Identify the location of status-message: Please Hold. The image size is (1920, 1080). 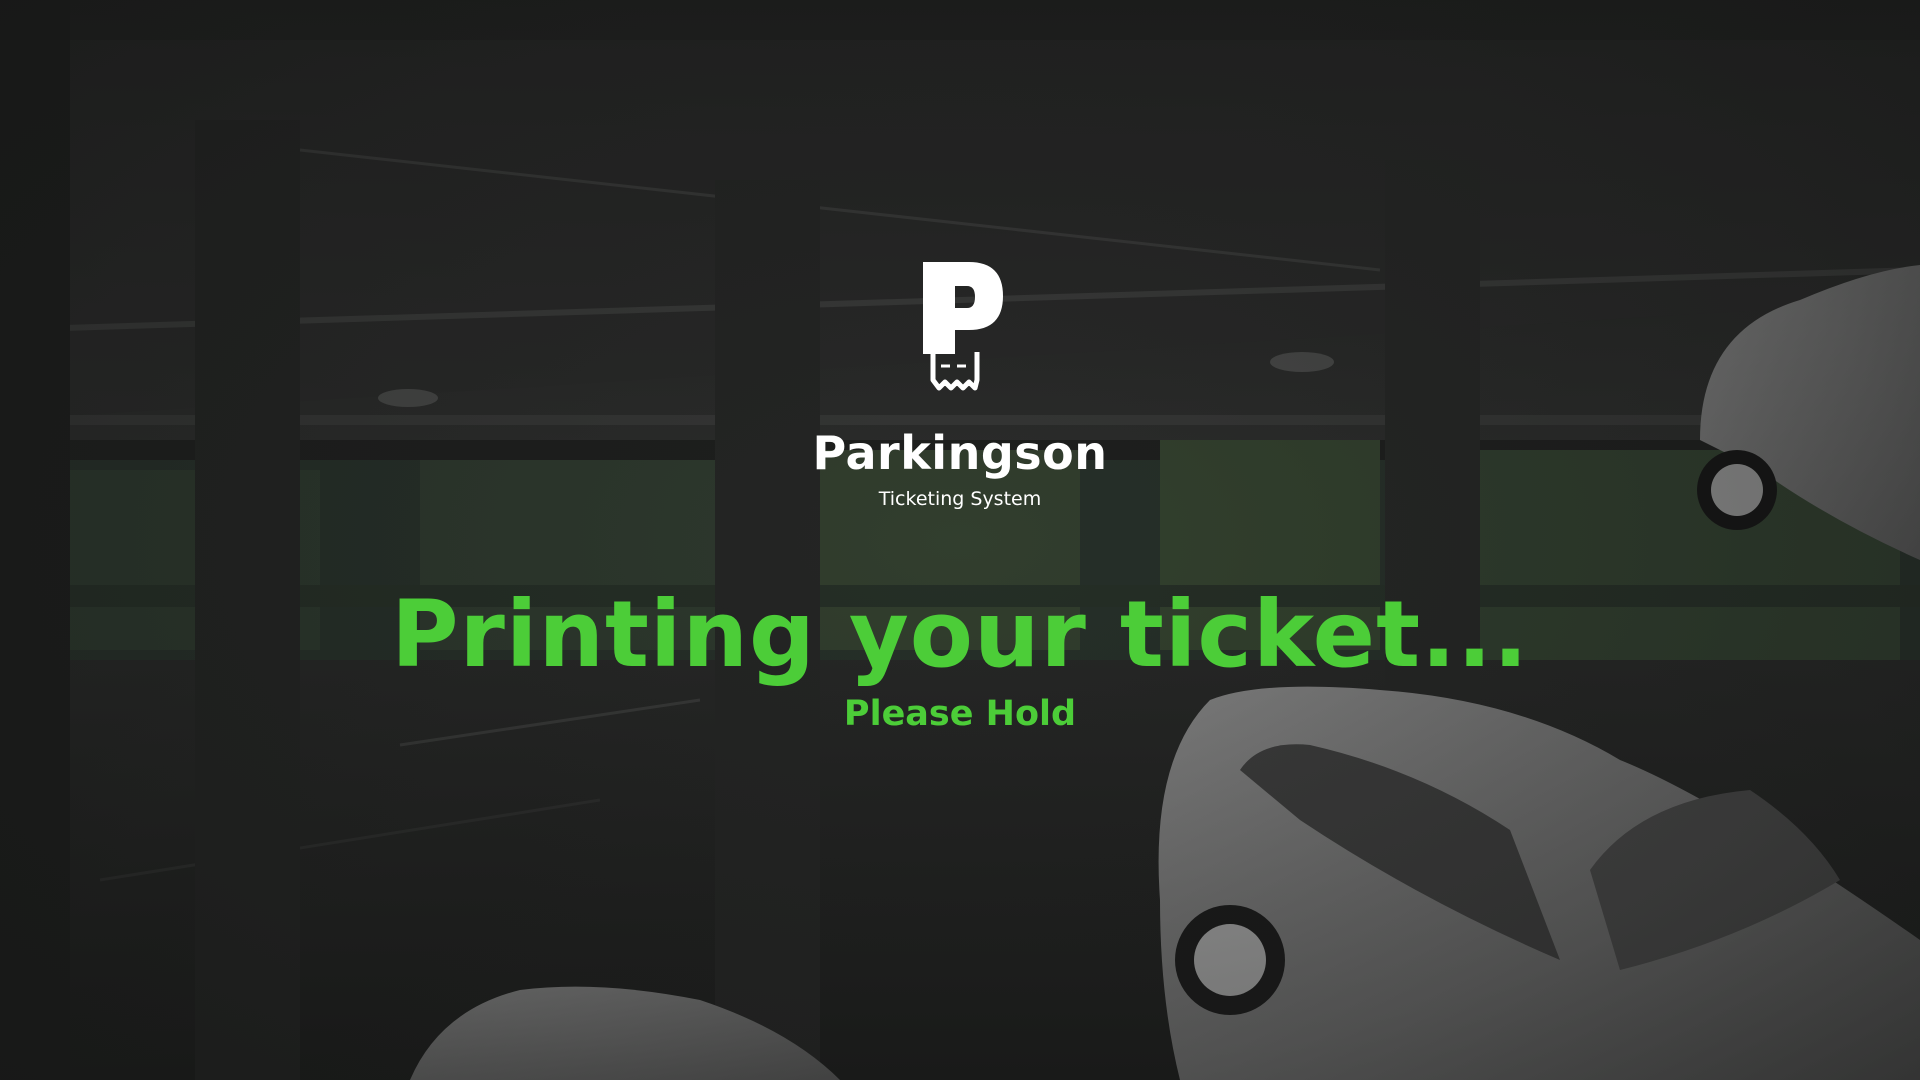
(960, 714).